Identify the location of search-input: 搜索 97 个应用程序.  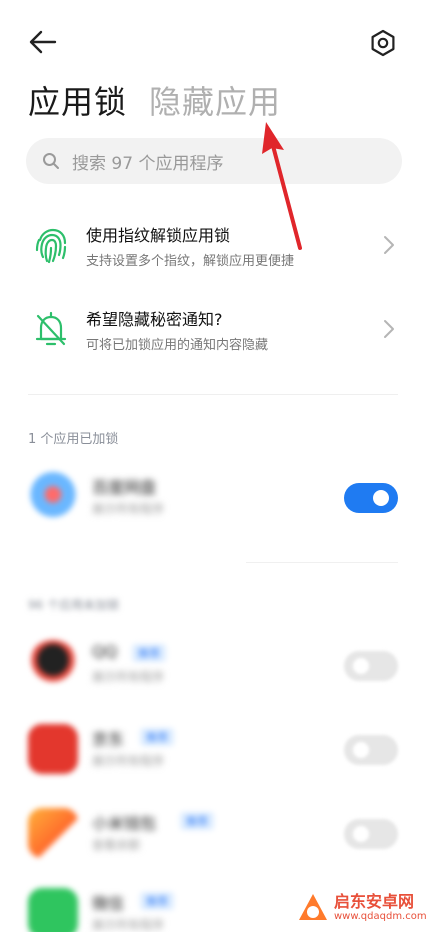
(214, 161).